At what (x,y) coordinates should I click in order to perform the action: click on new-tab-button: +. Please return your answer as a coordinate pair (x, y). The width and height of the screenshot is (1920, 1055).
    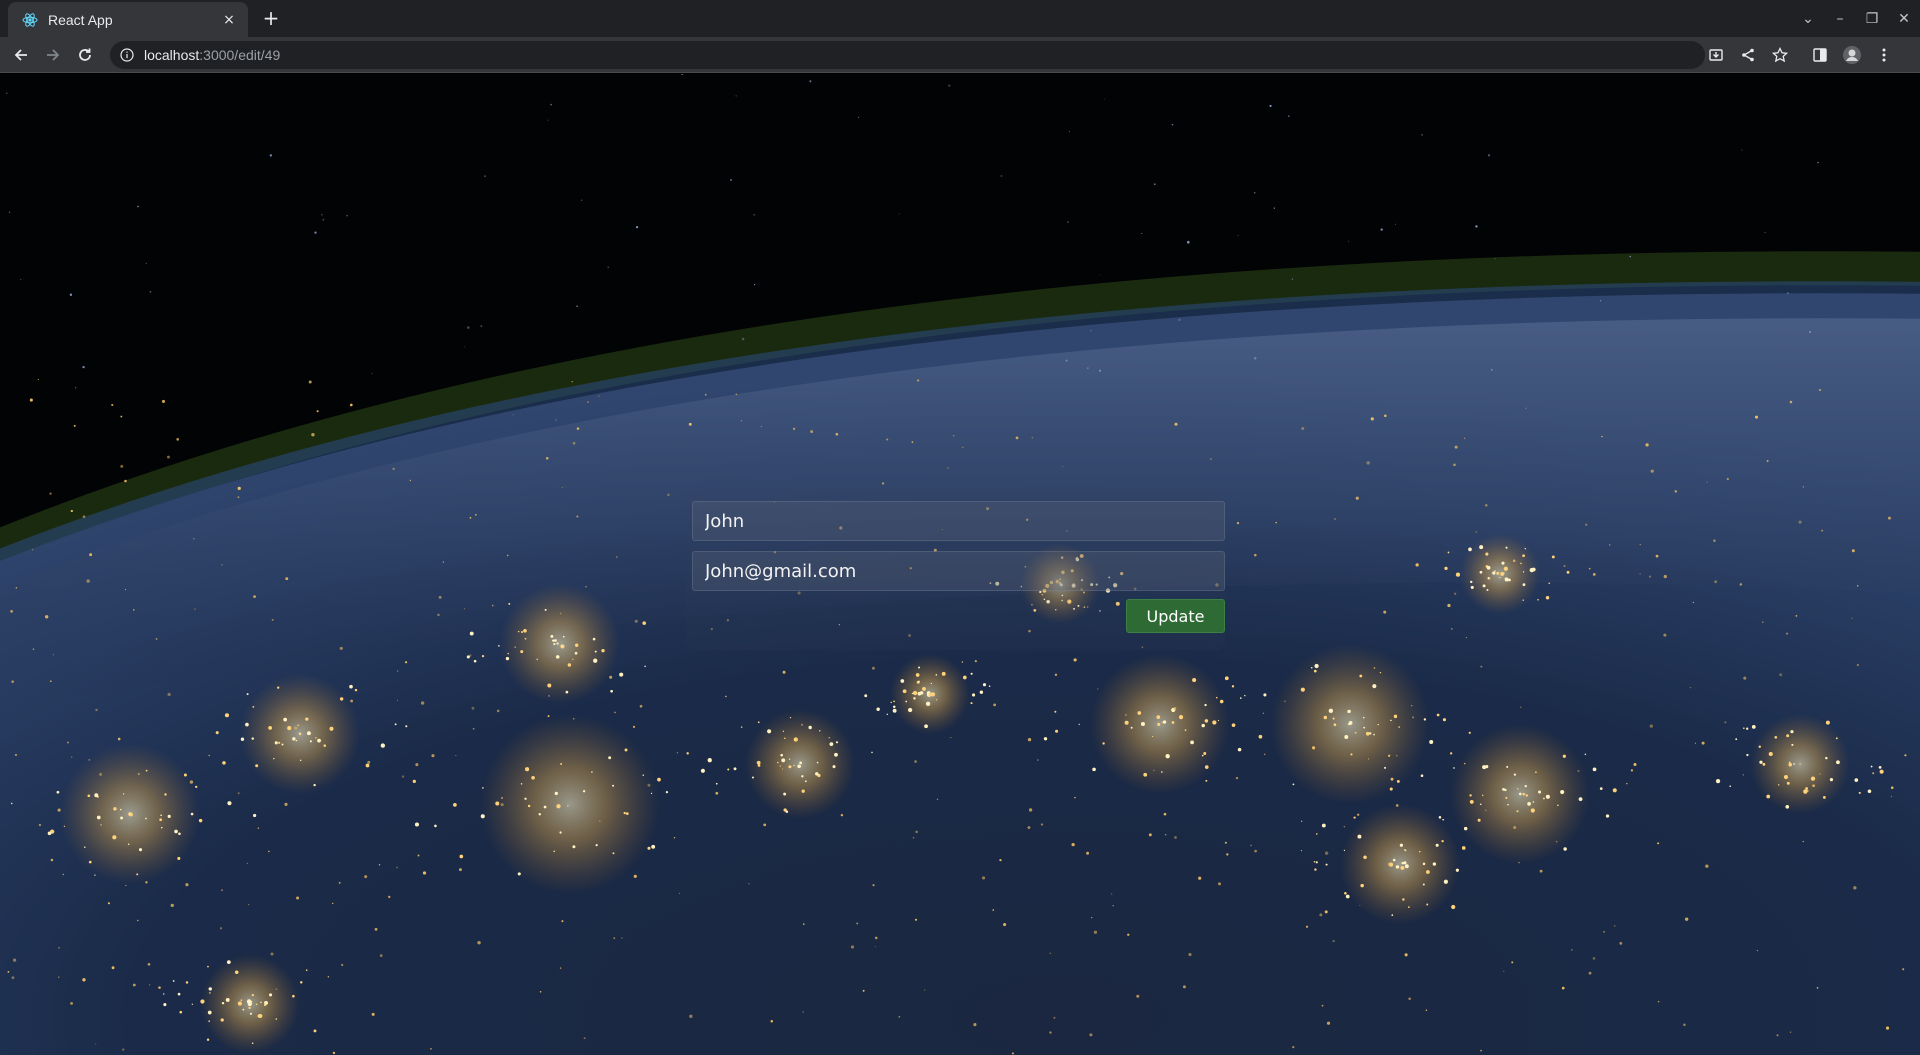
    Looking at the image, I should click on (271, 18).